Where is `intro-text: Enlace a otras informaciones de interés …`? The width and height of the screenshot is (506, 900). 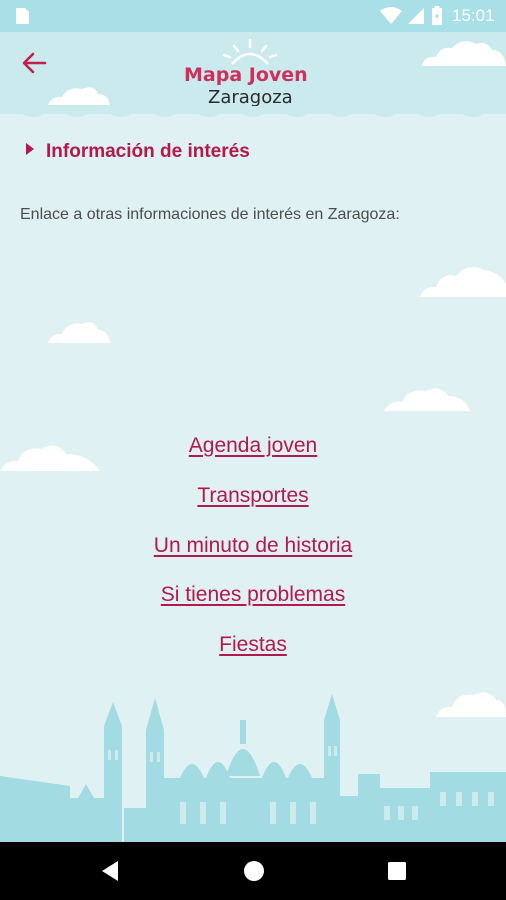
intro-text: Enlace a otras informaciones de interés … is located at coordinates (210, 214).